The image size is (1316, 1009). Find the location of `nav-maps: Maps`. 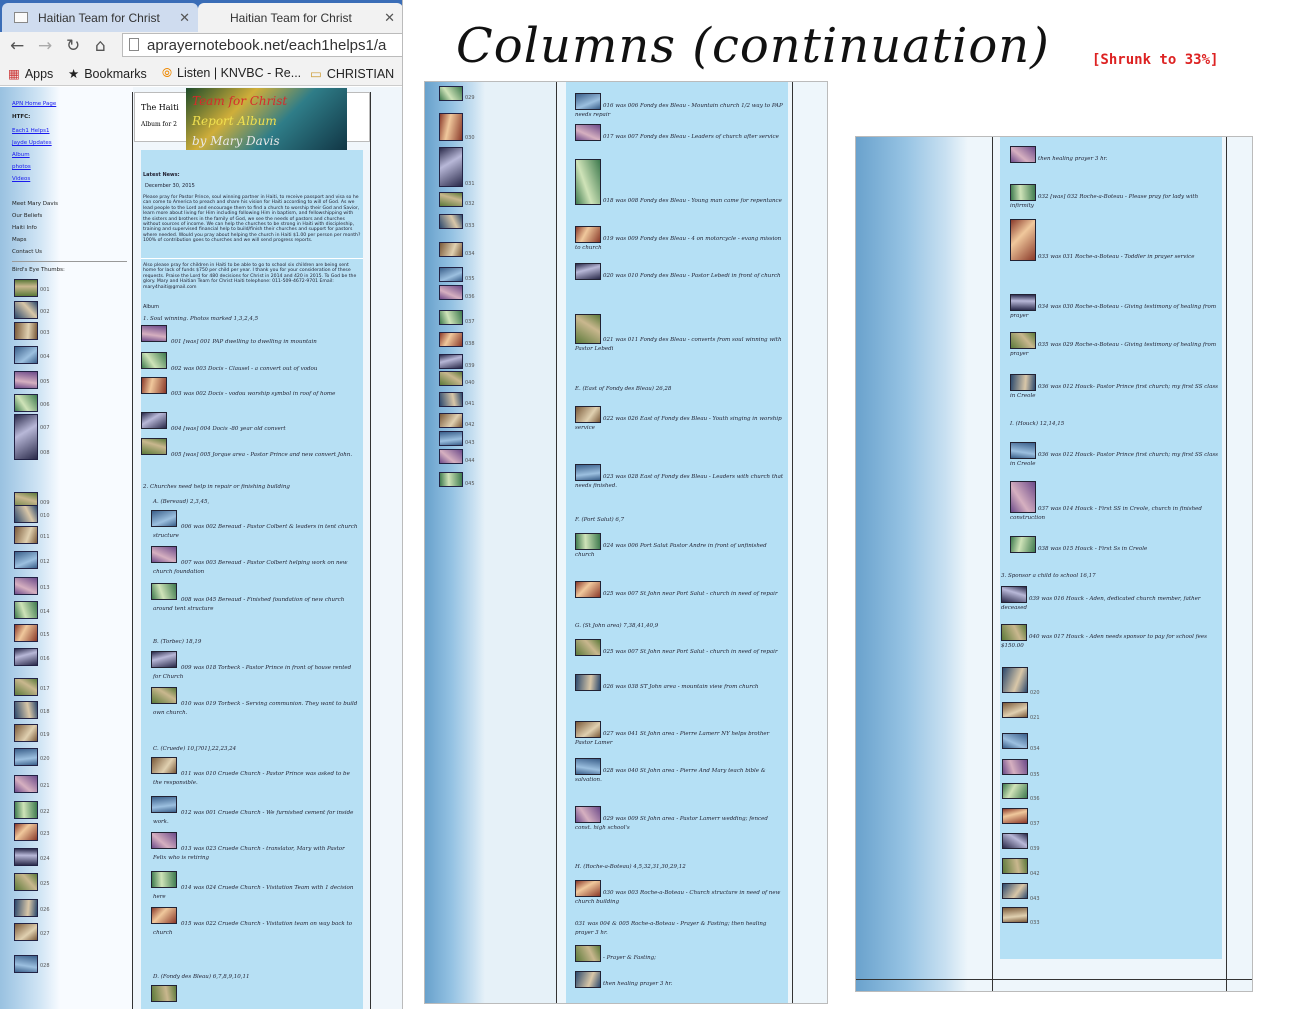

nav-maps: Maps is located at coordinates (19, 240).